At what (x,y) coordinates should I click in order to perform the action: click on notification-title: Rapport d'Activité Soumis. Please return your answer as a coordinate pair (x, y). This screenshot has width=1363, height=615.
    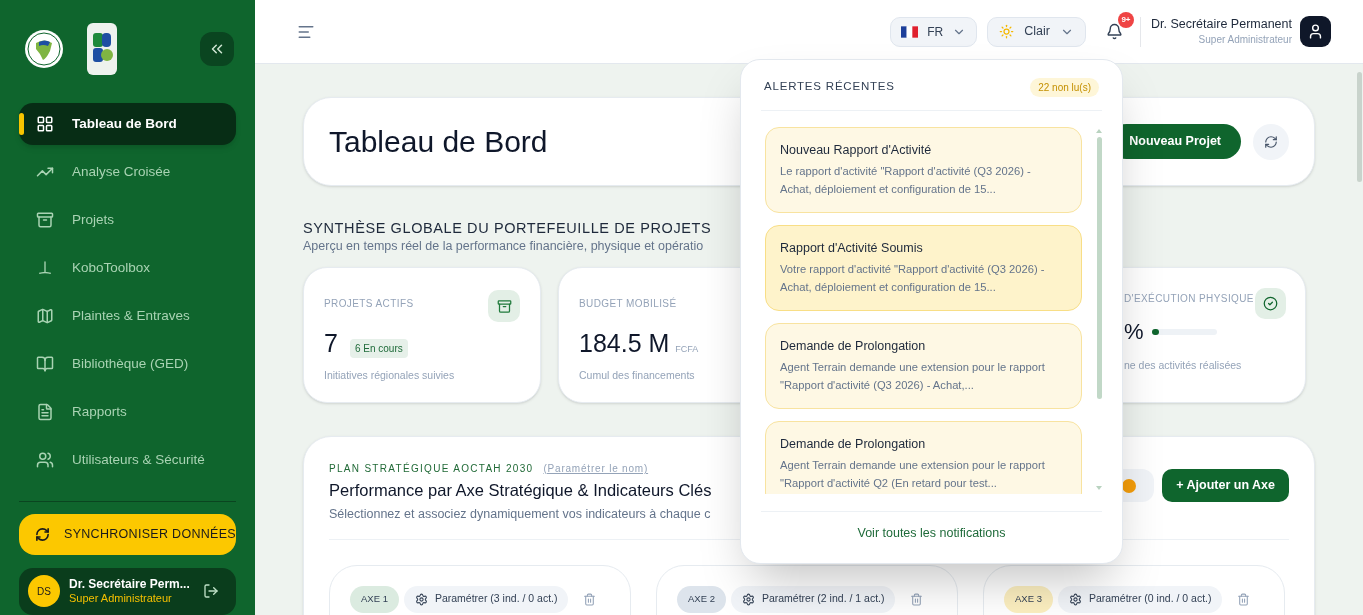
    Looking at the image, I should click on (852, 248).